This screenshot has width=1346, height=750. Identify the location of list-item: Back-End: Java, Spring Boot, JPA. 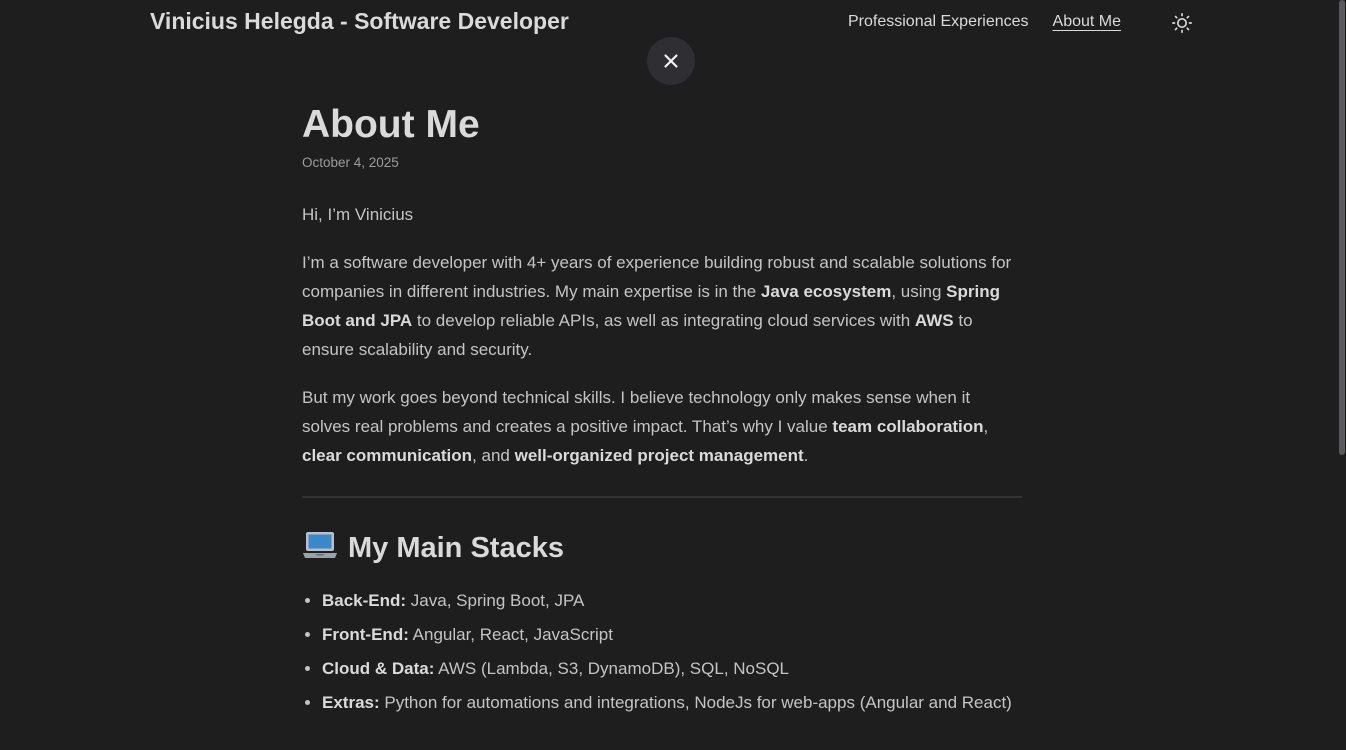
(672, 600).